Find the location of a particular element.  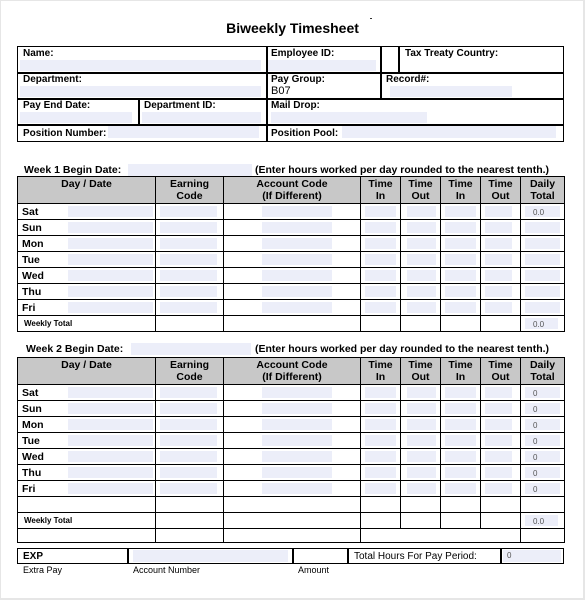

mail-drop-field is located at coordinates (349, 117).